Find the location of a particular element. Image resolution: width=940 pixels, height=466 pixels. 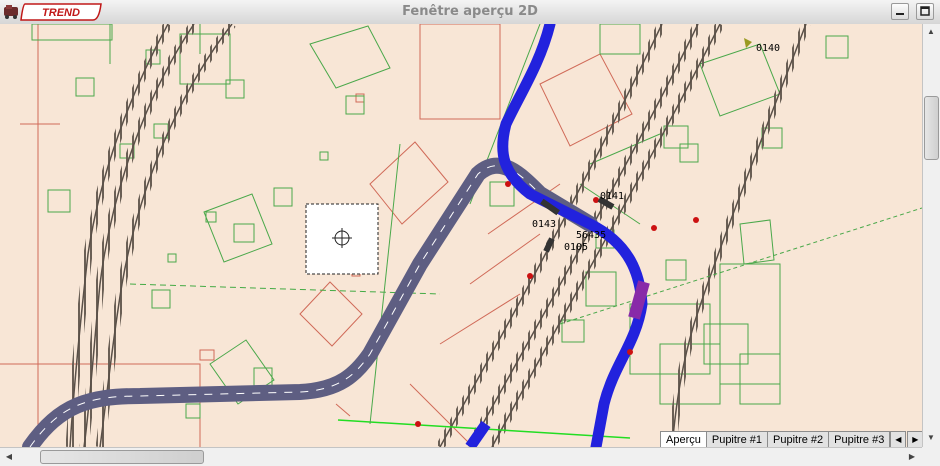

window-title: Fenêtre aperçu 2D is located at coordinates (470, 11).